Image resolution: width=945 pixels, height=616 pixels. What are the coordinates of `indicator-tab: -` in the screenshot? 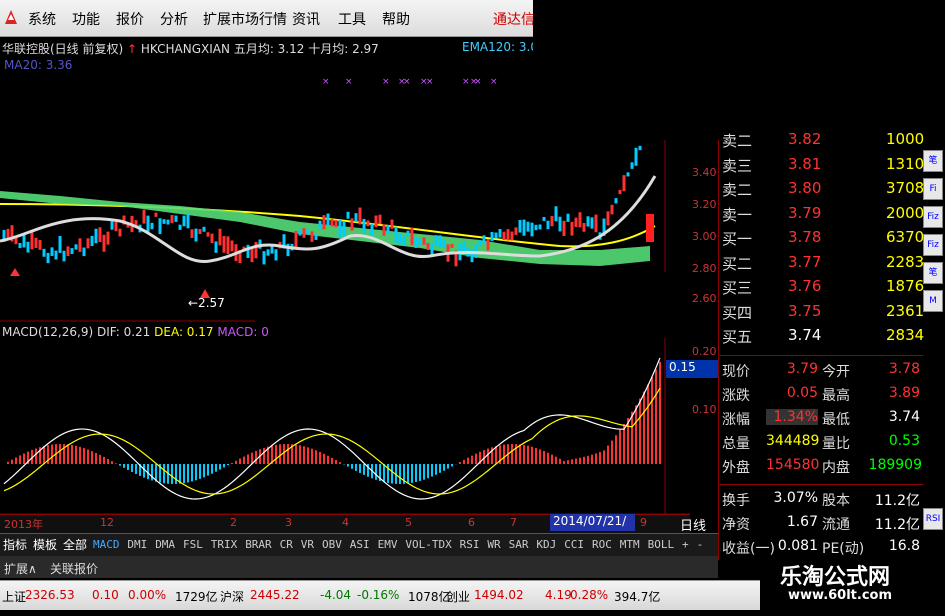 It's located at (700, 544).